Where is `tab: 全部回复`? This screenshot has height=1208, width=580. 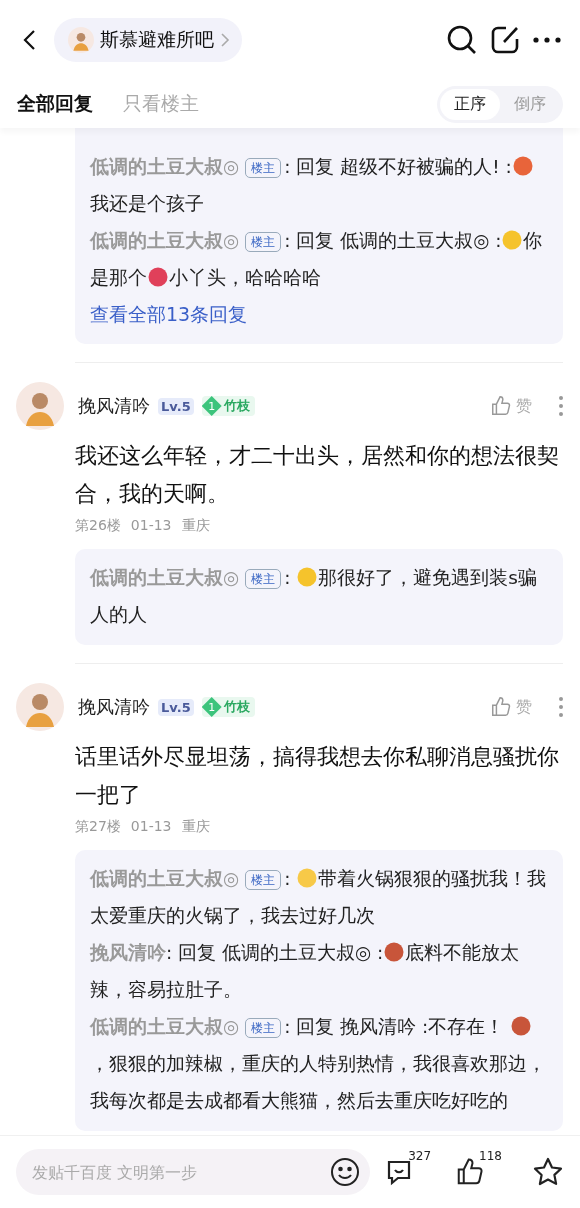
tab: 全部回复 is located at coordinates (55, 104).